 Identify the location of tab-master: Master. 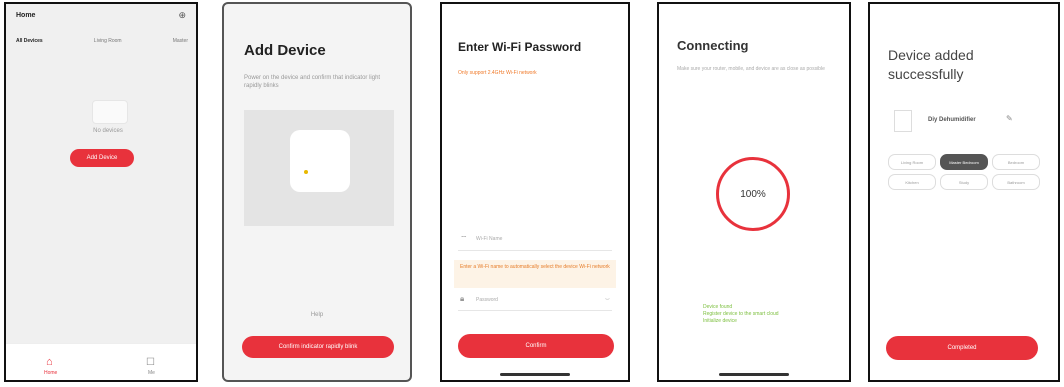
(180, 41).